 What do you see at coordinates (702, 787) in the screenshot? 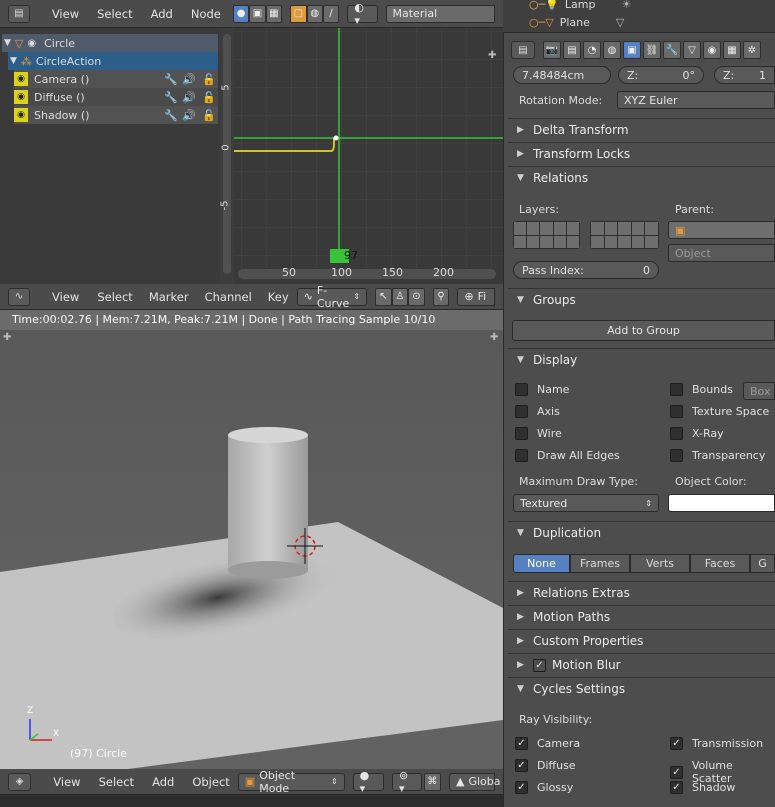
I see `checkbox-shadow: ✓ Shadow` at bounding box center [702, 787].